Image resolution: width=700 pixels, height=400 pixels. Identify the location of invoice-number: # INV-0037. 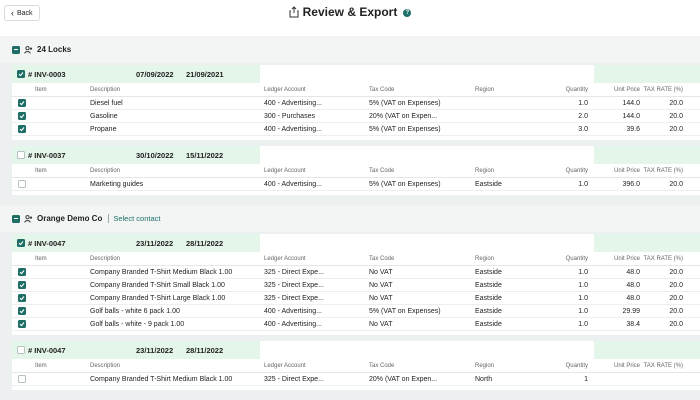
(47, 155).